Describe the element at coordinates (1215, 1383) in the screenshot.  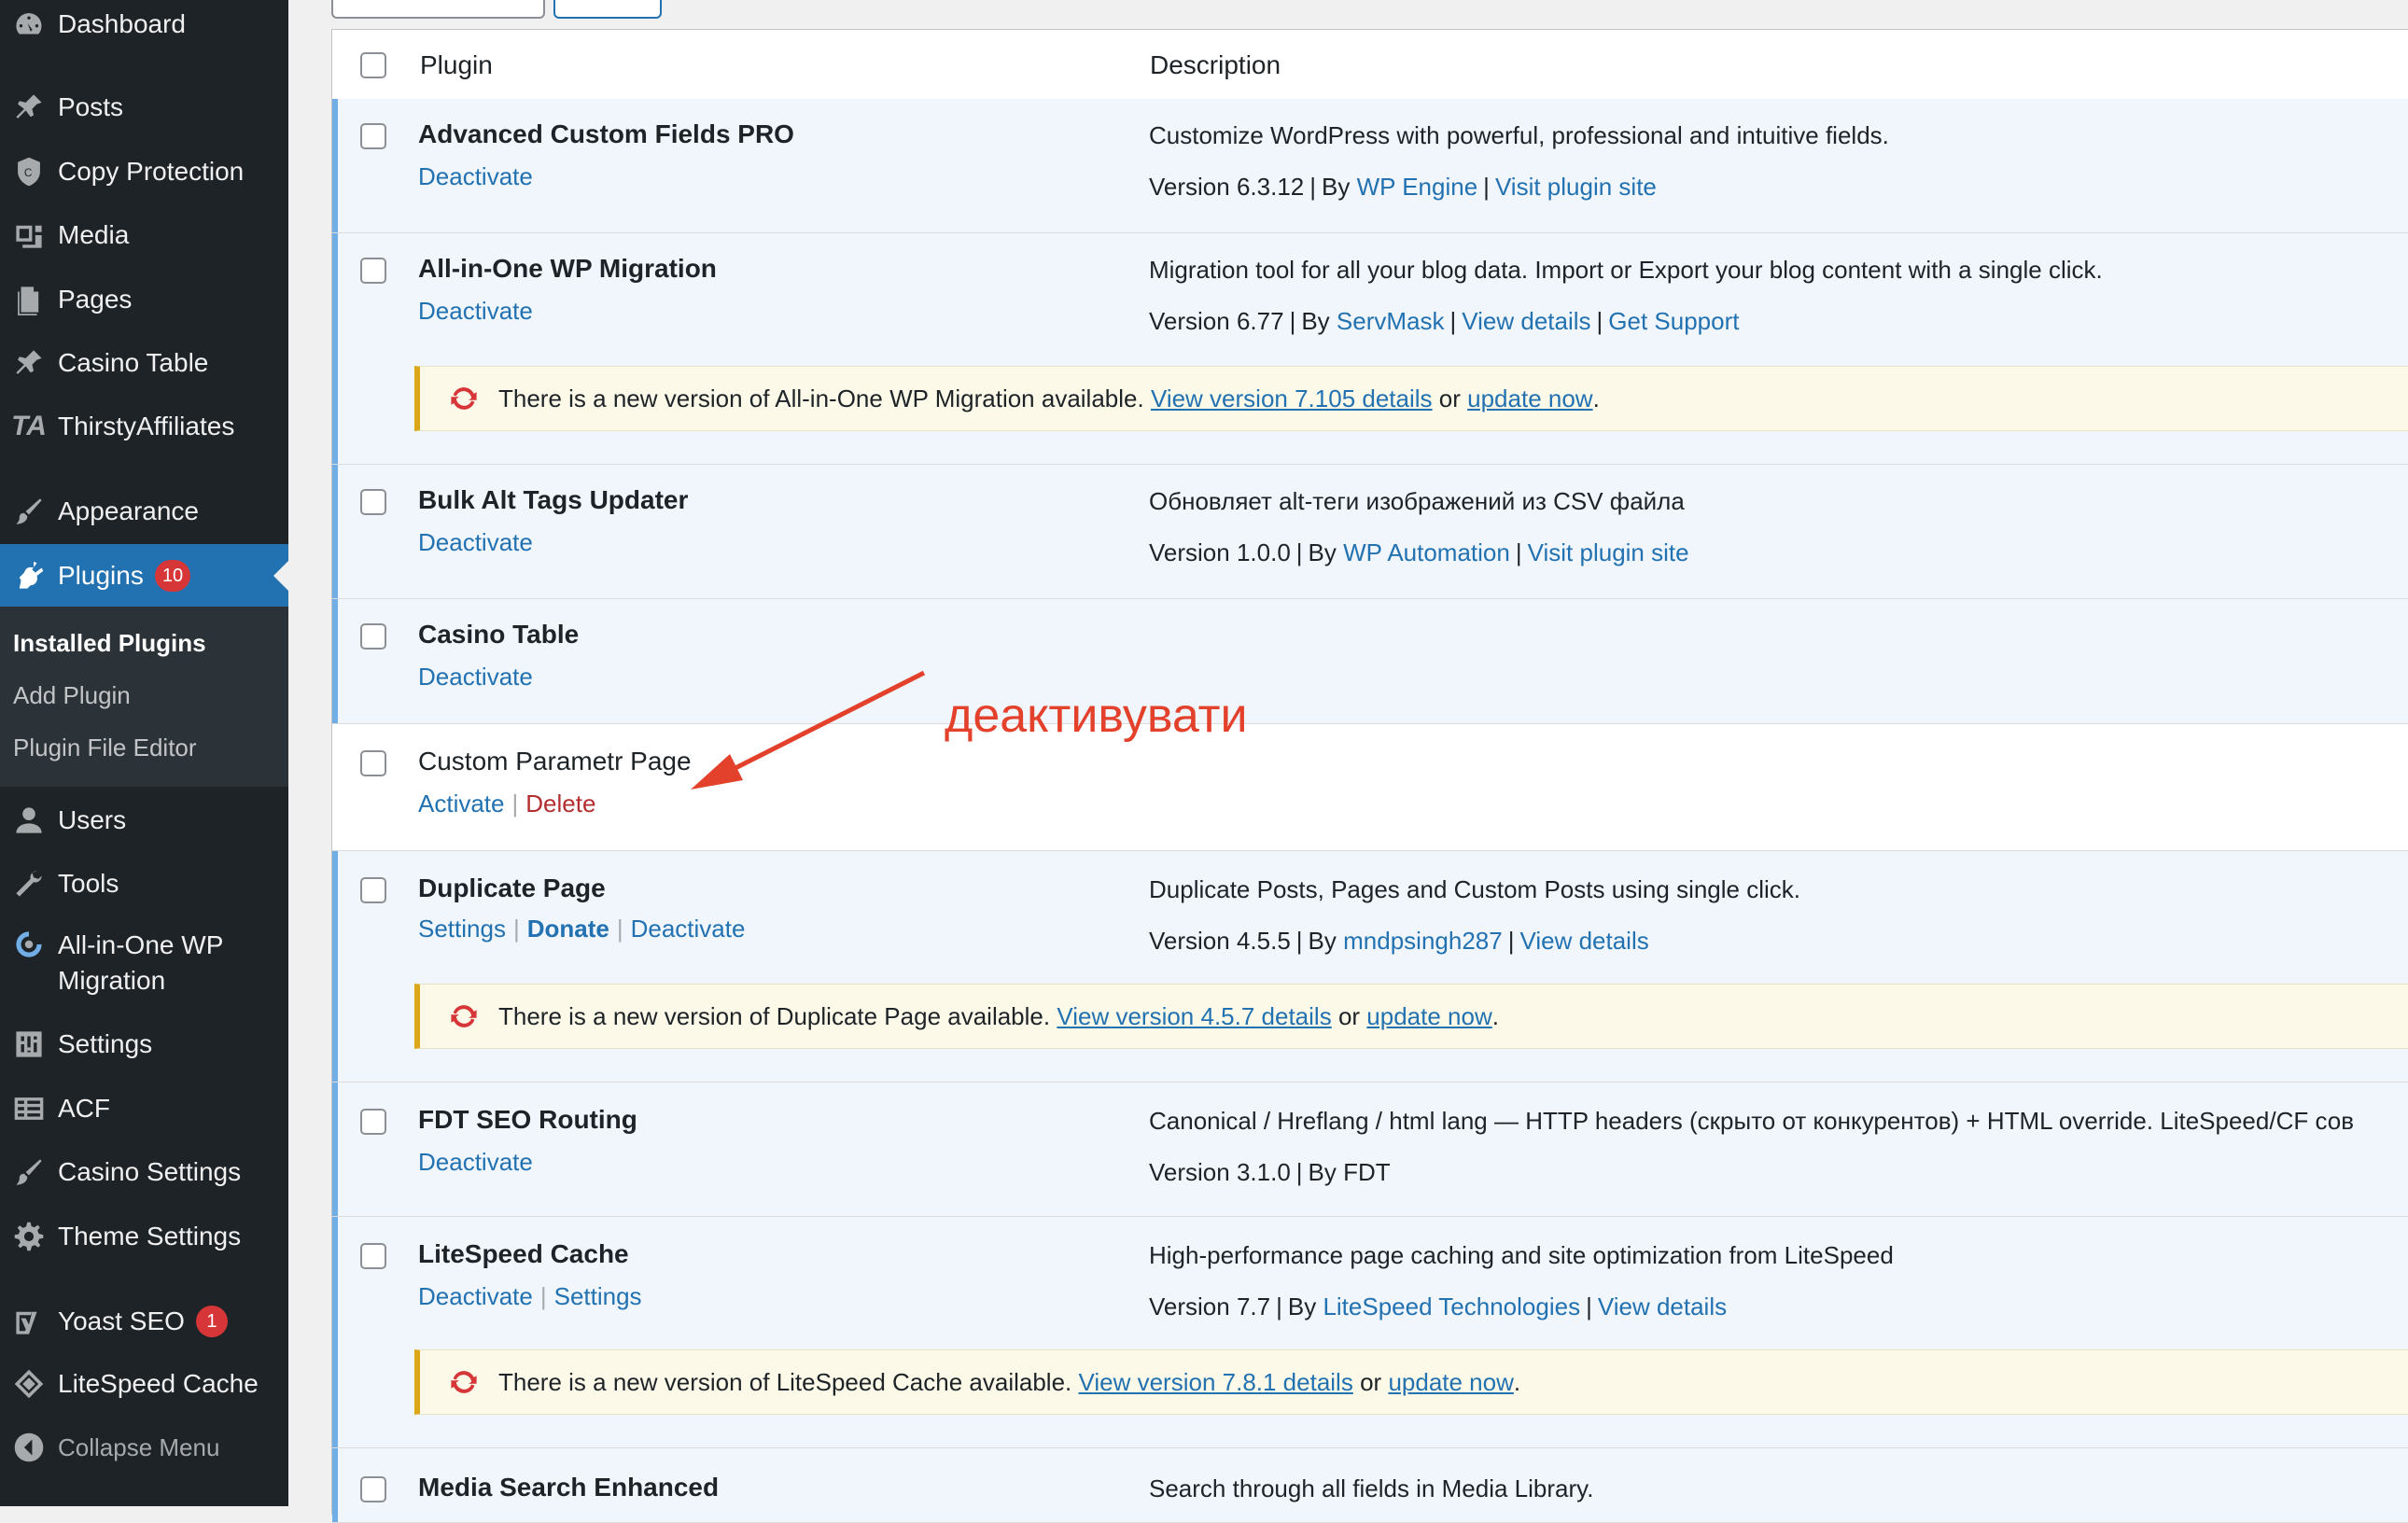
I see `view-version-details-link: View version 7.8.1 details` at that location.